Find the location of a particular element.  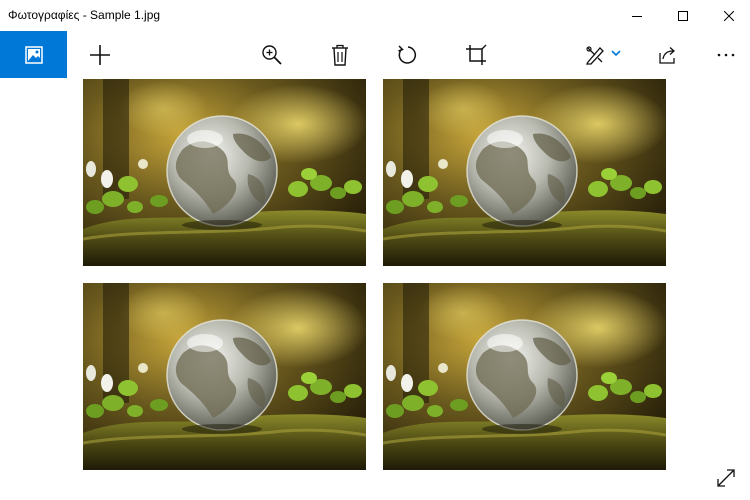

minimize-icon is located at coordinates (637, 16).